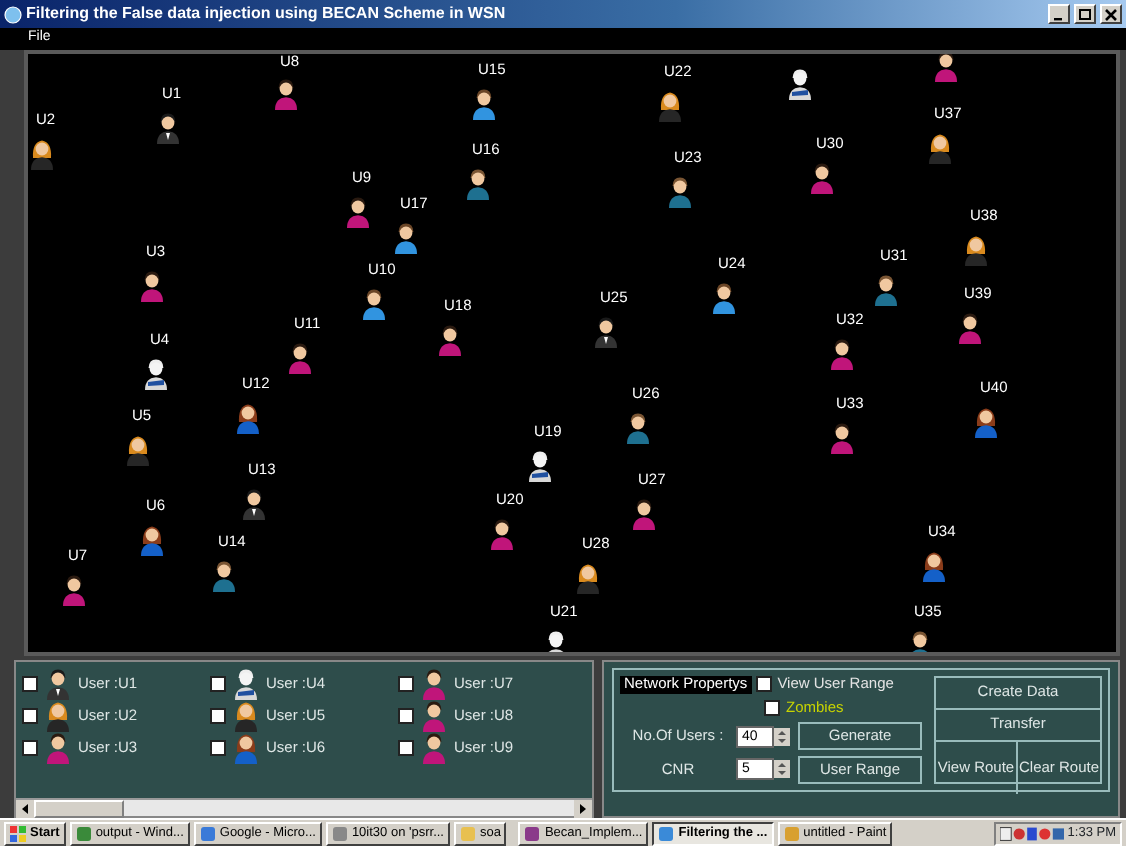  Describe the element at coordinates (1031, 833) in the screenshot. I see `tray-icons-drawing` at that location.